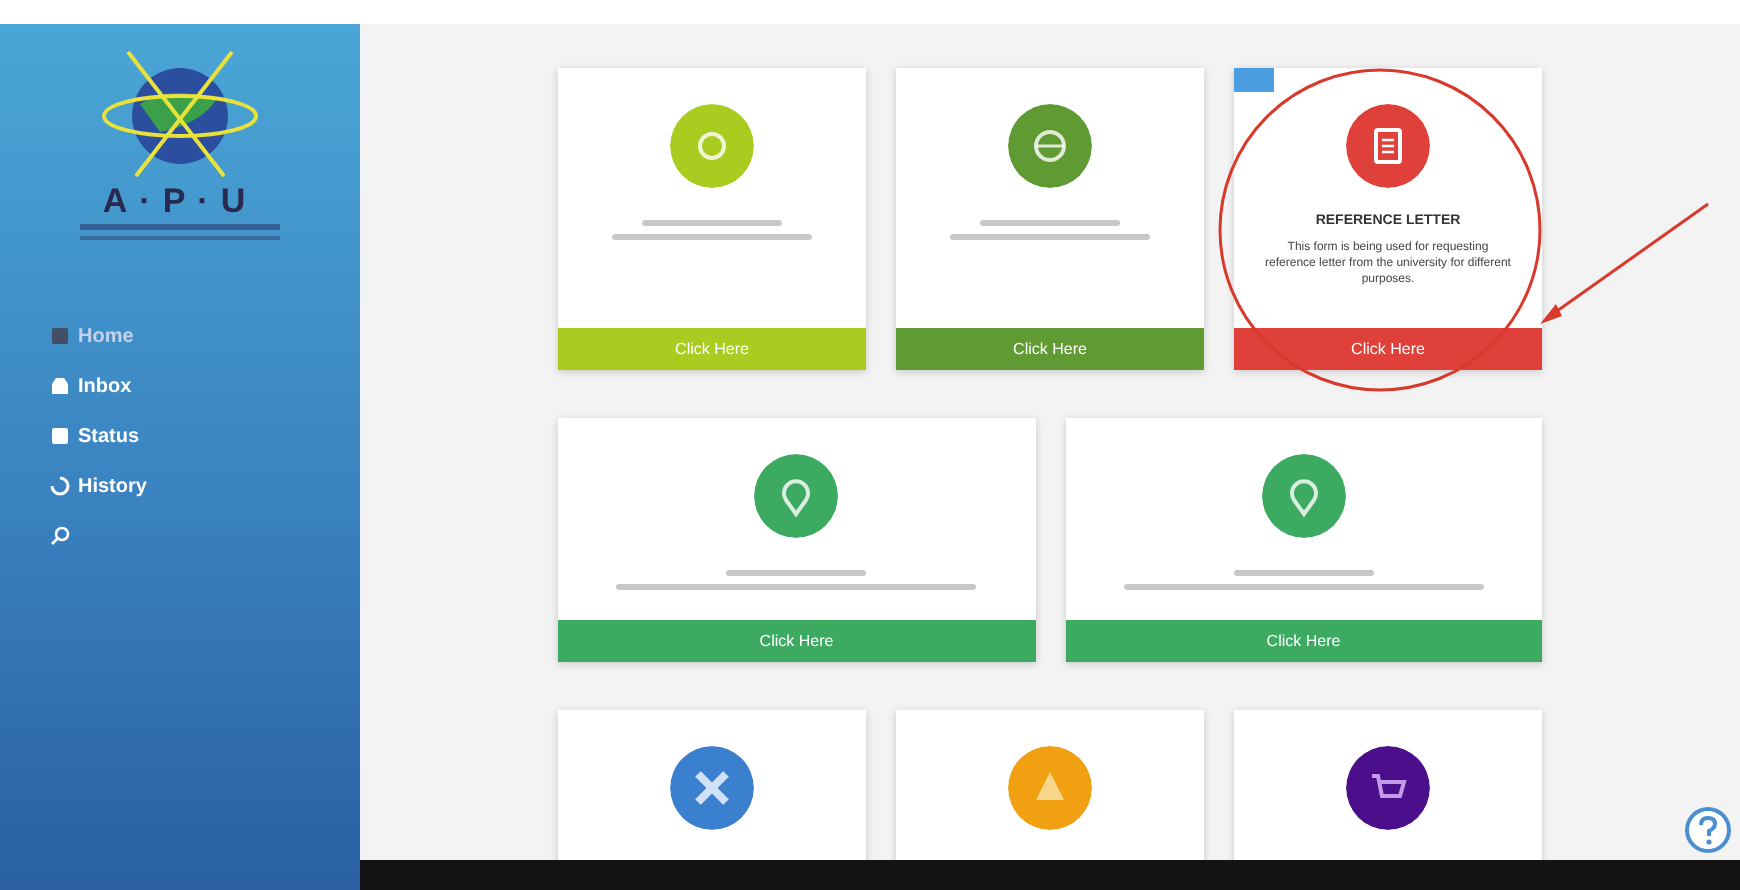  What do you see at coordinates (98, 486) in the screenshot?
I see `sidebar-item: History` at bounding box center [98, 486].